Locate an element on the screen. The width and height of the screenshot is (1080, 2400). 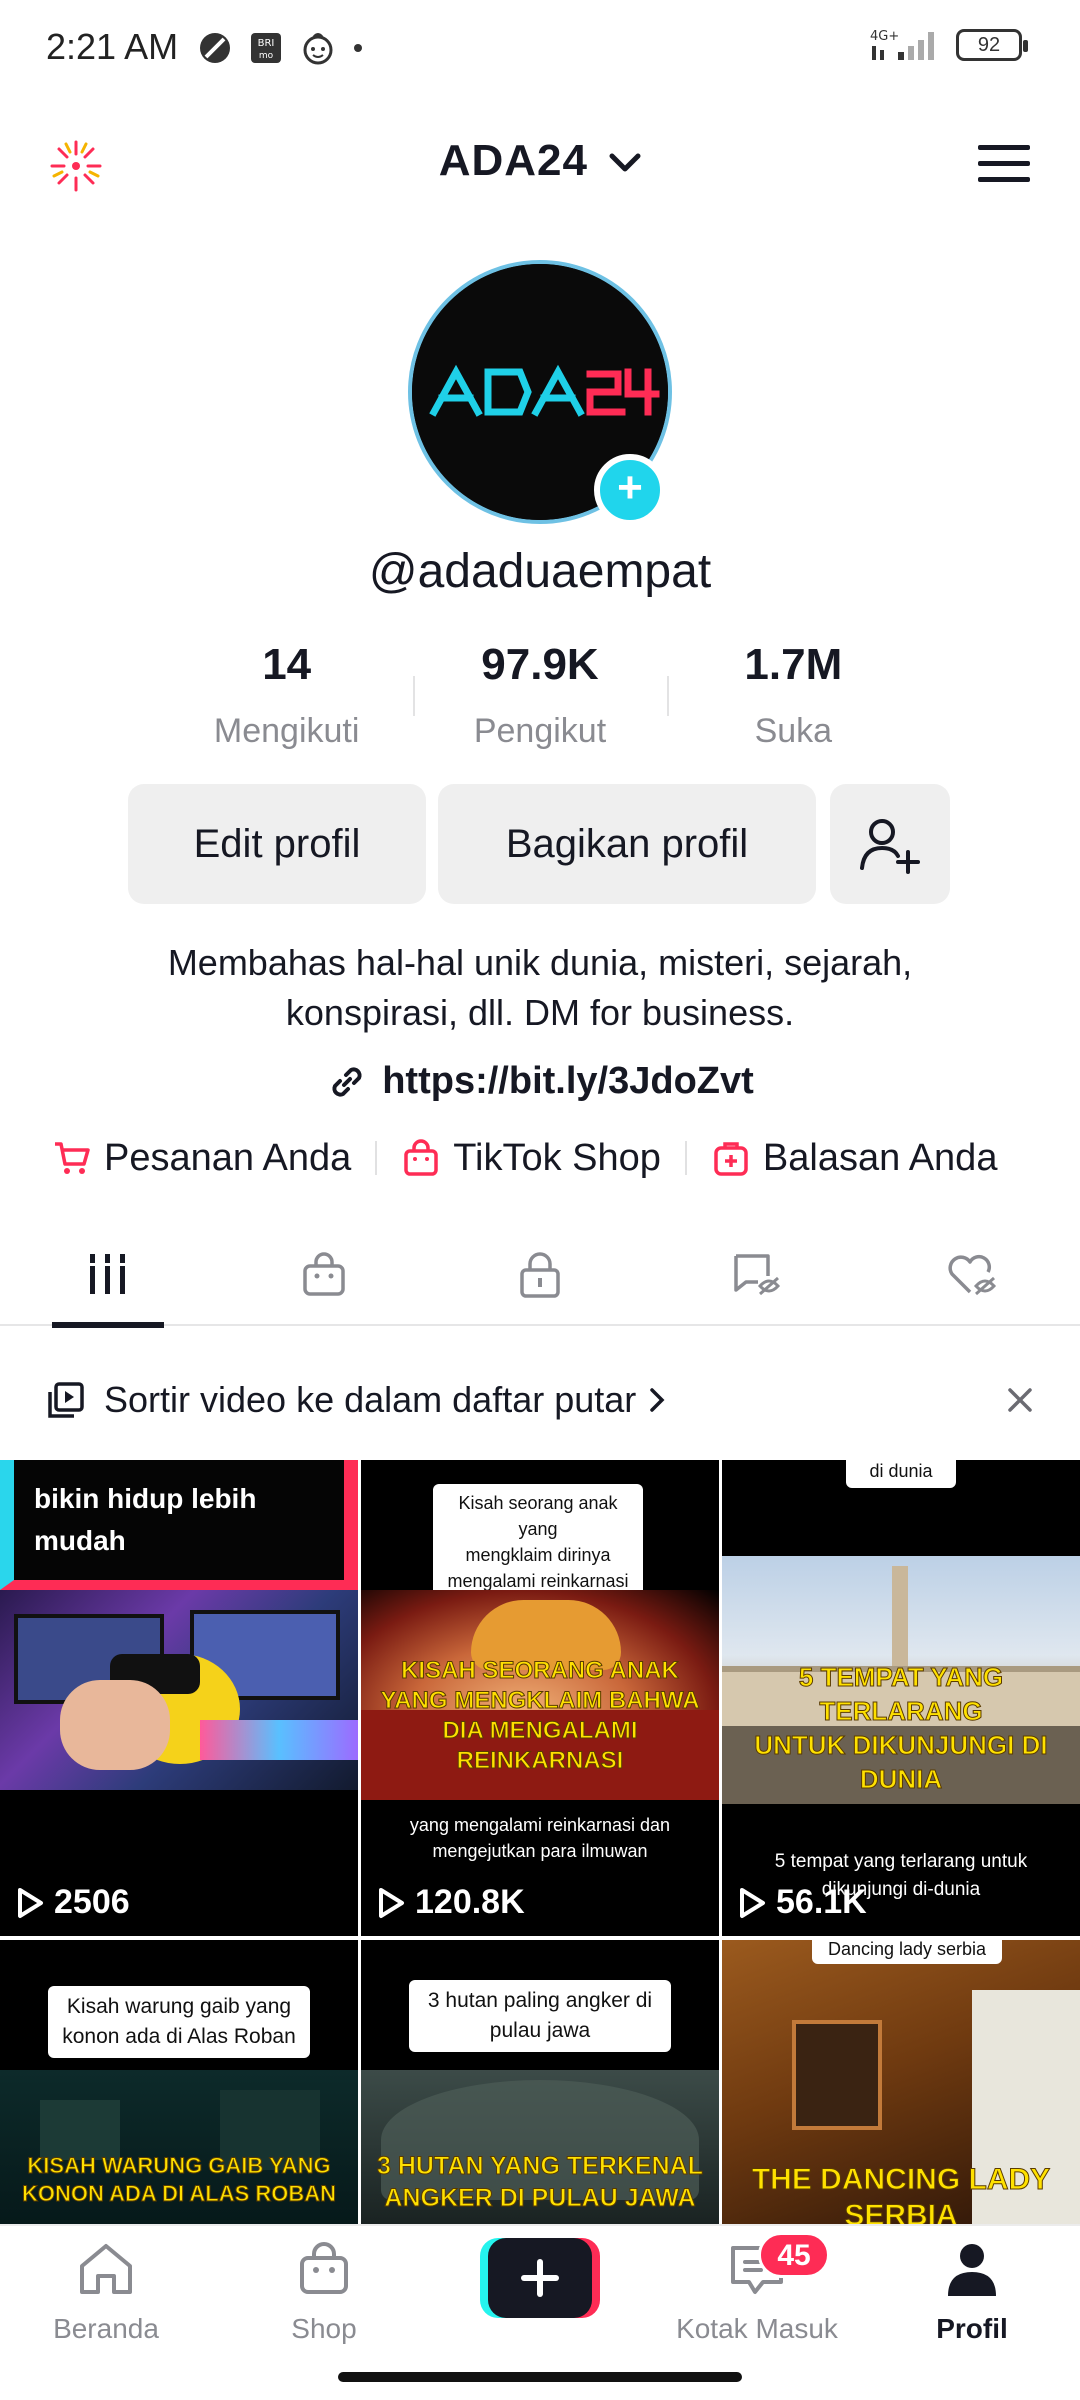
play-icon is located at coordinates (391, 1902).